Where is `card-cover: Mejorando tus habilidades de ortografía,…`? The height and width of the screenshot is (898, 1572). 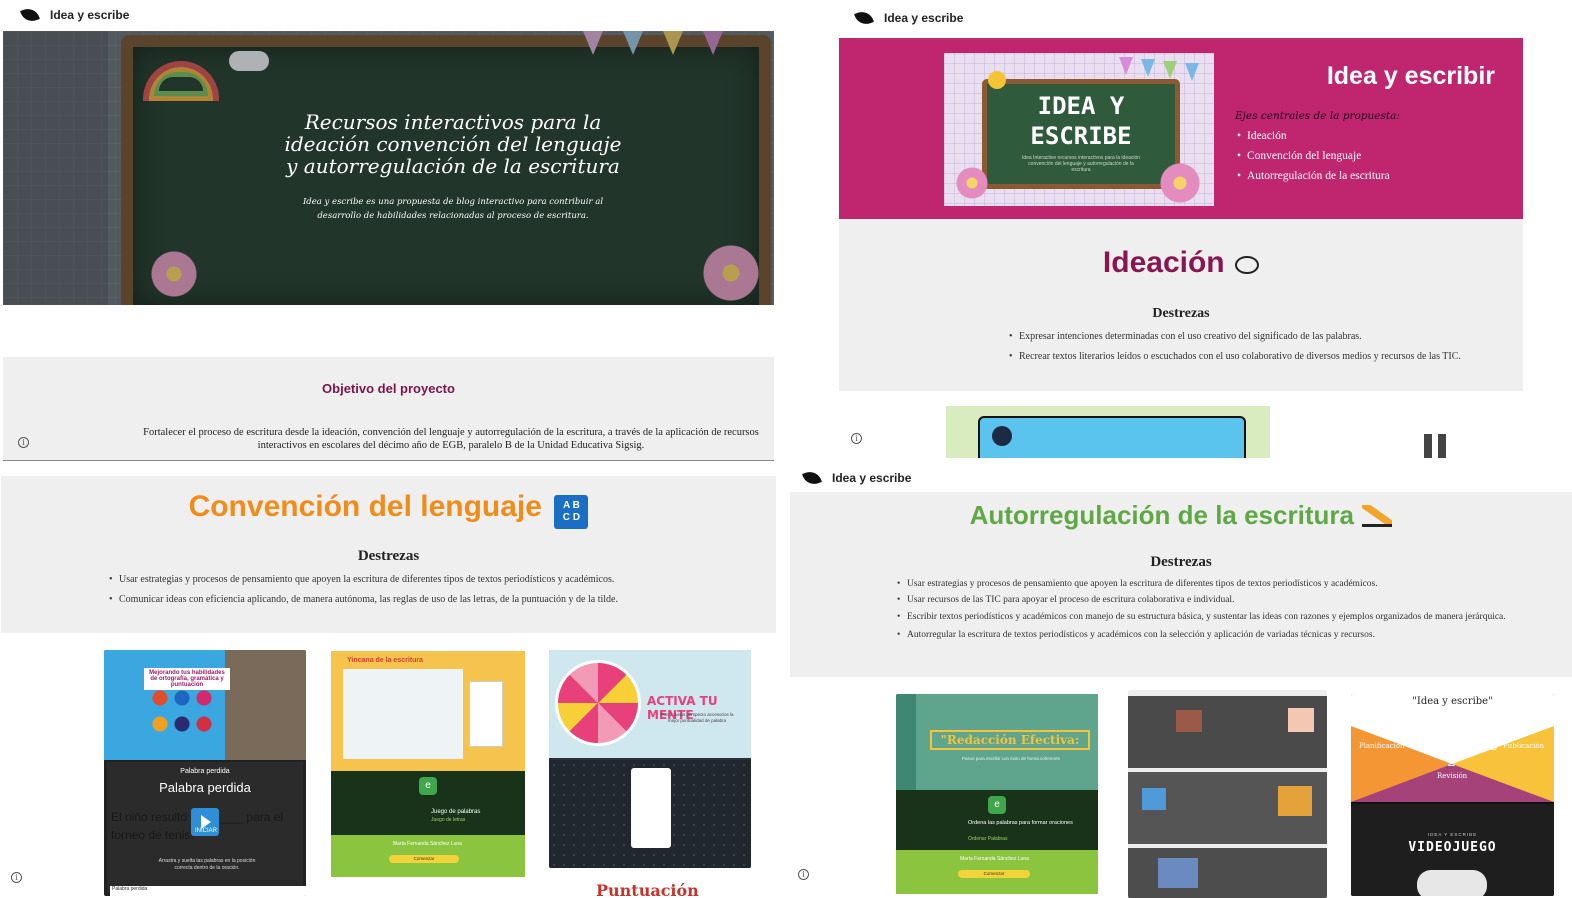
card-cover: Mejorando tus habilidades de ortografía,… is located at coordinates (205, 705).